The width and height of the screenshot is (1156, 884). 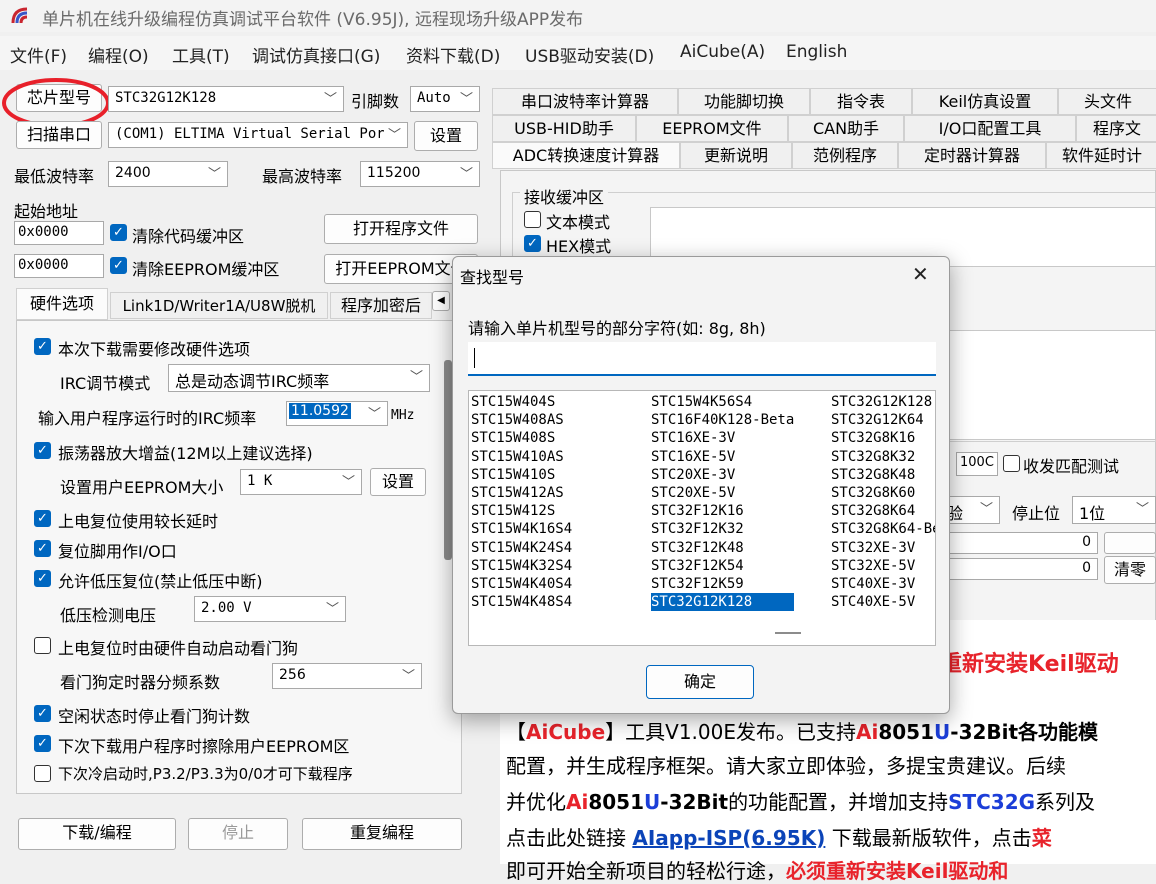 I want to click on model-list-item: STC15W4K16S4, so click(x=521, y=529).